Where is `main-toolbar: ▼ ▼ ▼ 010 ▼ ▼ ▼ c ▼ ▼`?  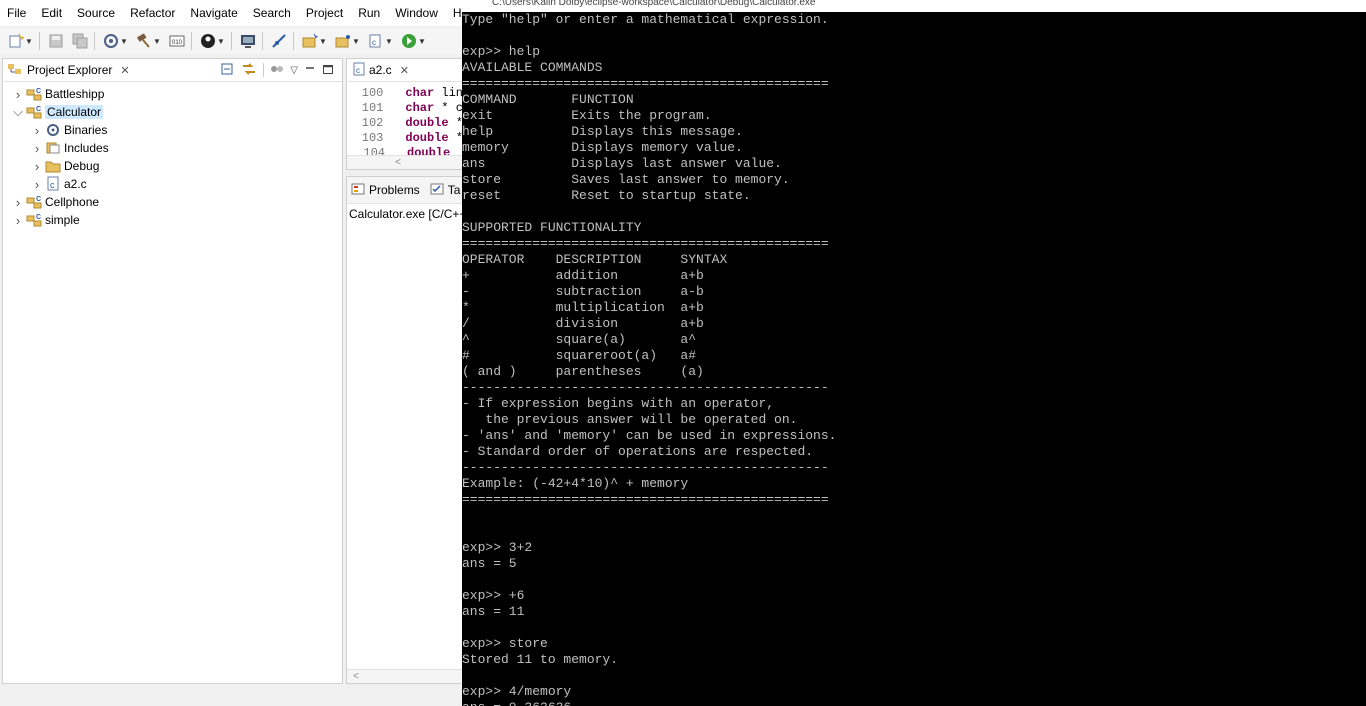
main-toolbar: ▼ ▼ ▼ 010 ▼ ▼ ▼ c ▼ ▼ is located at coordinates (231, 41).